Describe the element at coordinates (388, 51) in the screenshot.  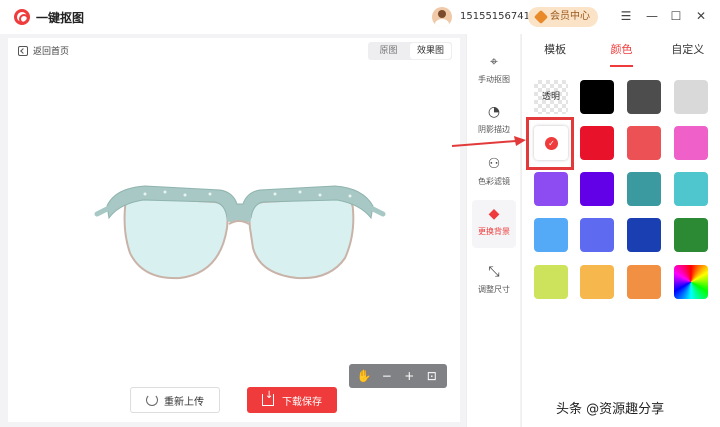
I see `view-original-tab: 原图` at that location.